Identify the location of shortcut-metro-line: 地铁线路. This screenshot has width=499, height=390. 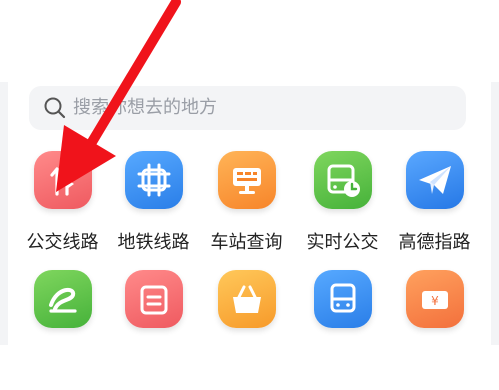
(153, 211).